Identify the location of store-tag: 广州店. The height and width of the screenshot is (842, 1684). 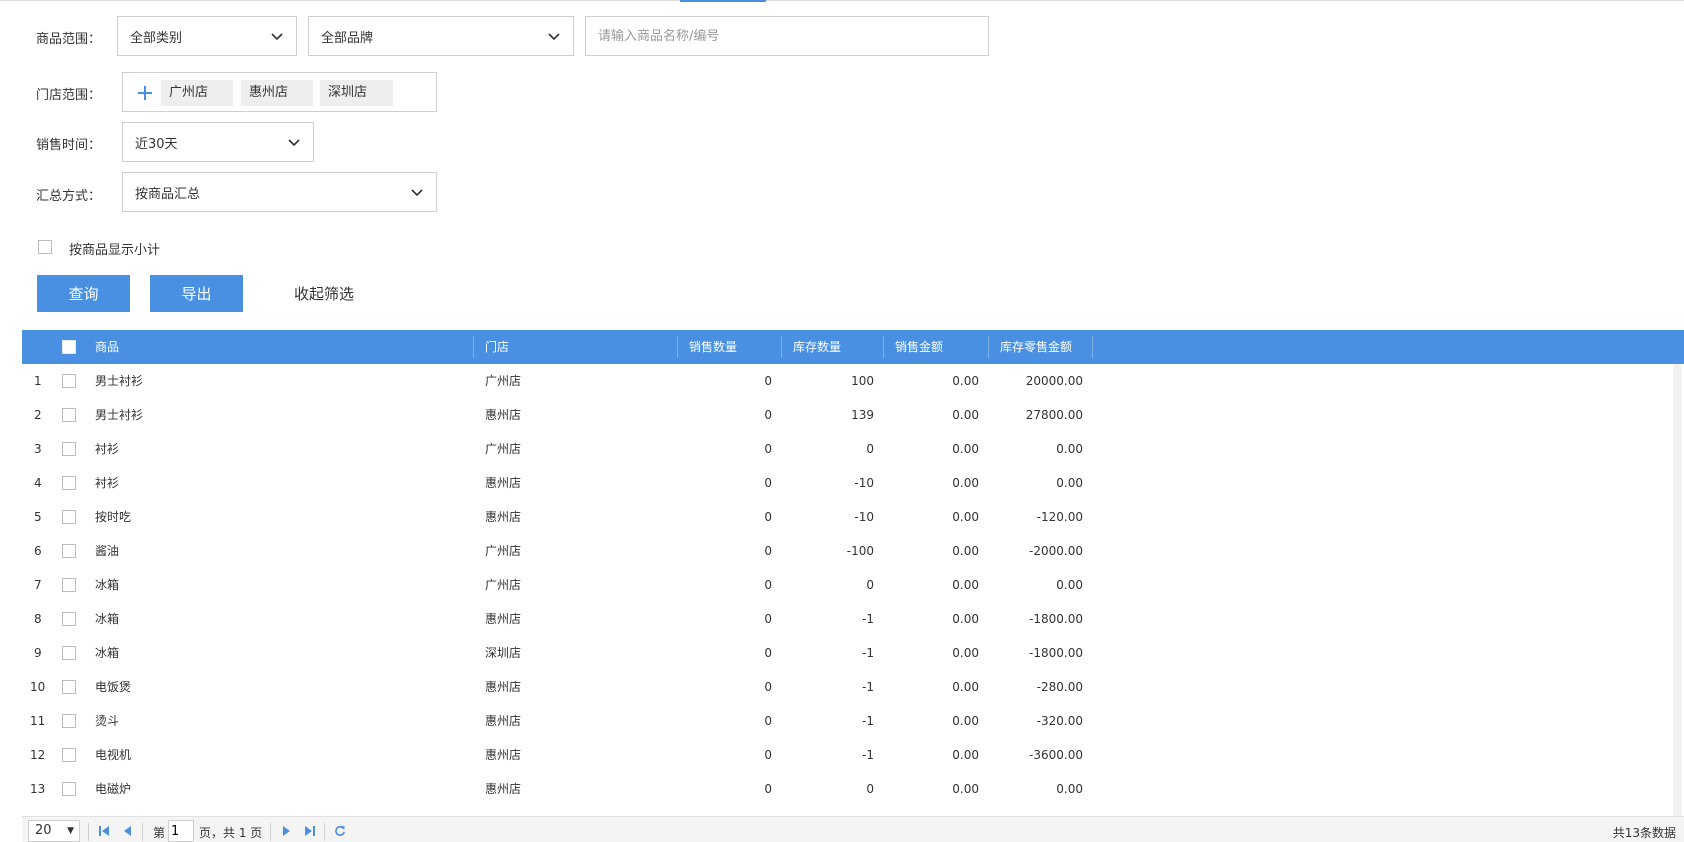
(197, 93).